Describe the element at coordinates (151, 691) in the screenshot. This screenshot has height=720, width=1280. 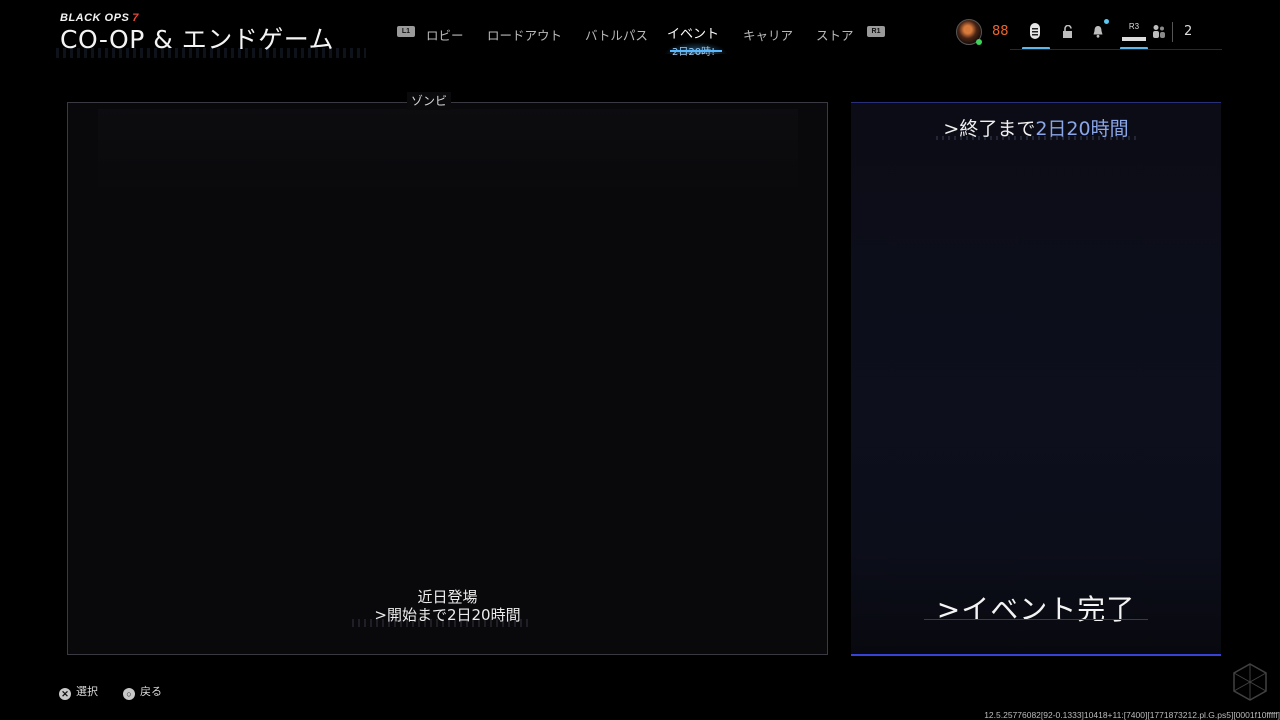
I see `back-hint-label: 戻る` at that location.